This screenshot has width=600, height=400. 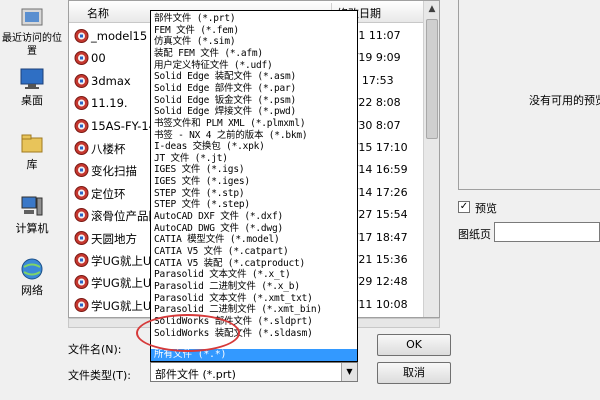 I want to click on file-name: 11.19., so click(x=109, y=103).